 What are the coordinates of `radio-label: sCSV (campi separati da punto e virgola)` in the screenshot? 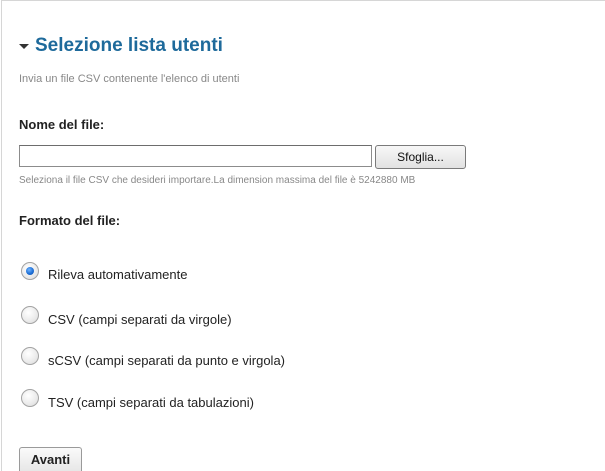 It's located at (167, 360).